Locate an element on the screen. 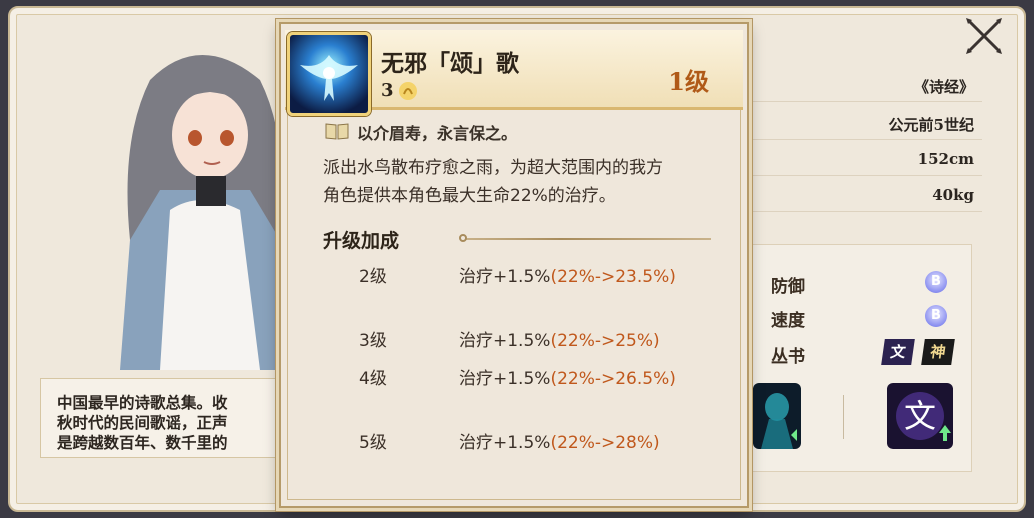 This screenshot has width=1034, height=518. upgrade-row: 4级 治疗+1.5%(22%->26.5%) is located at coordinates (516, 379).